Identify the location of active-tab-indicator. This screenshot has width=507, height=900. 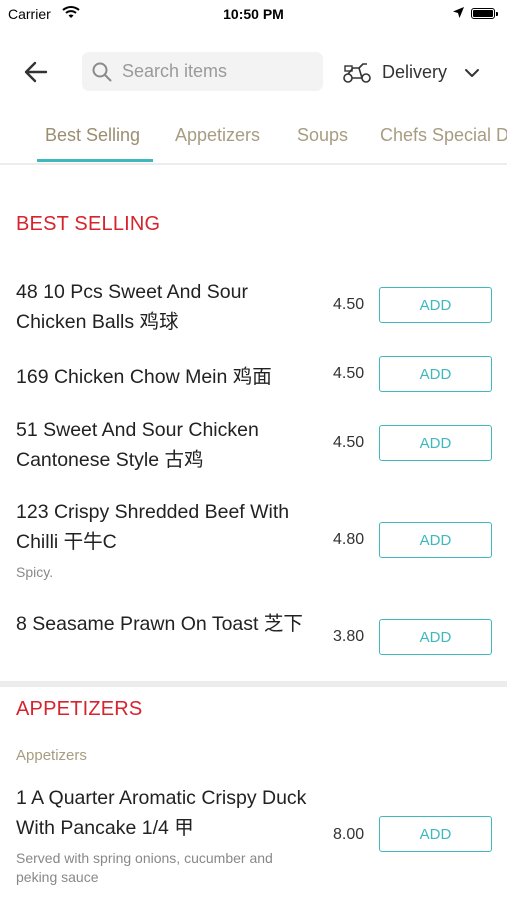
(95, 160).